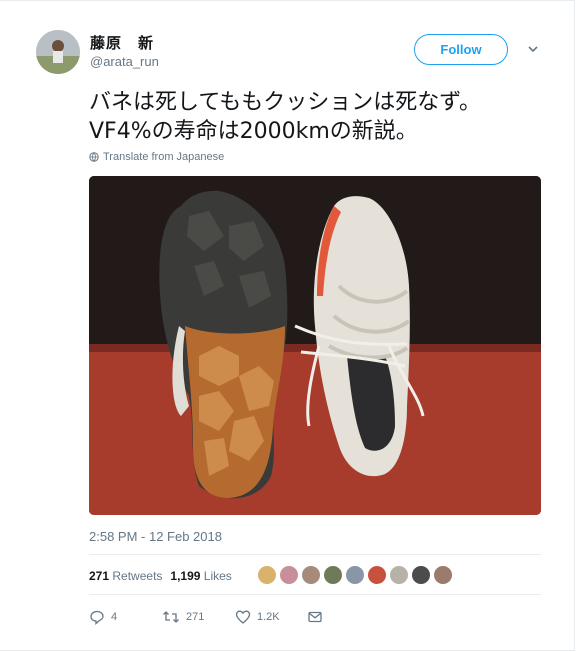 Image resolution: width=576 pixels, height=652 pixels. Describe the element at coordinates (285, 102) in the screenshot. I see `tweet-text-line-1: バネは死してももクッションは死なず。` at that location.